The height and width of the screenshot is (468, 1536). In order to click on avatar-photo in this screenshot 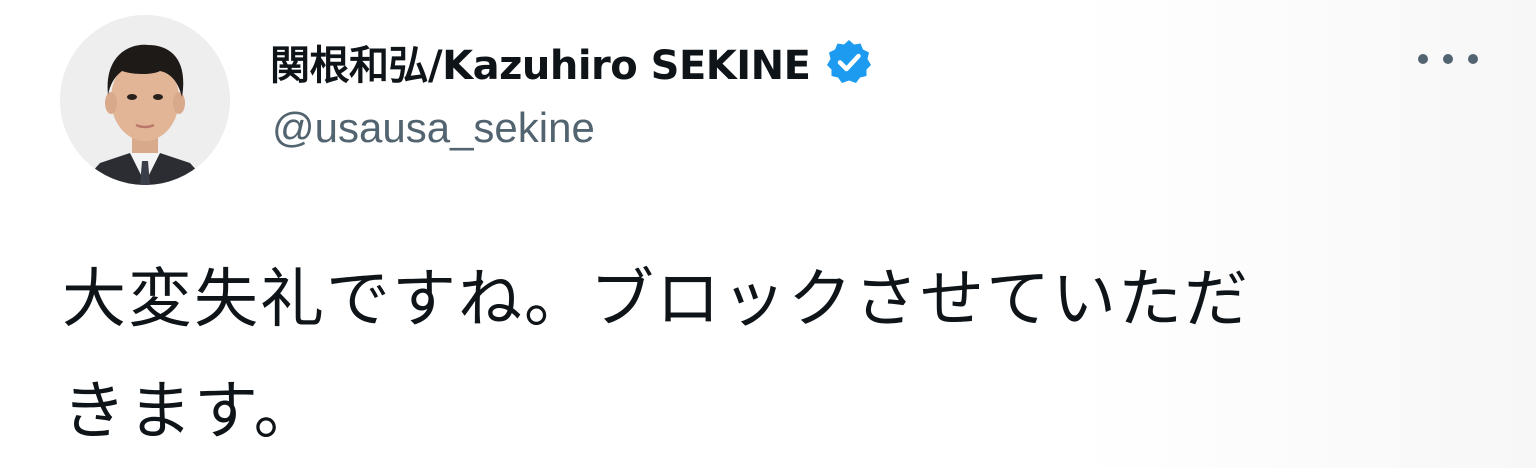, I will do `click(145, 100)`.